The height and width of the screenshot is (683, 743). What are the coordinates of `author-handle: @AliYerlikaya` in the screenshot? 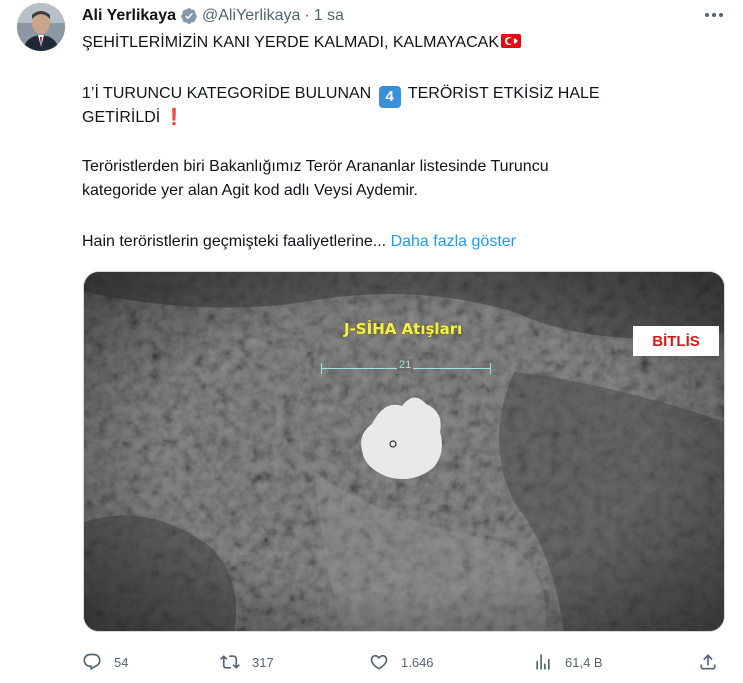 It's located at (251, 16).